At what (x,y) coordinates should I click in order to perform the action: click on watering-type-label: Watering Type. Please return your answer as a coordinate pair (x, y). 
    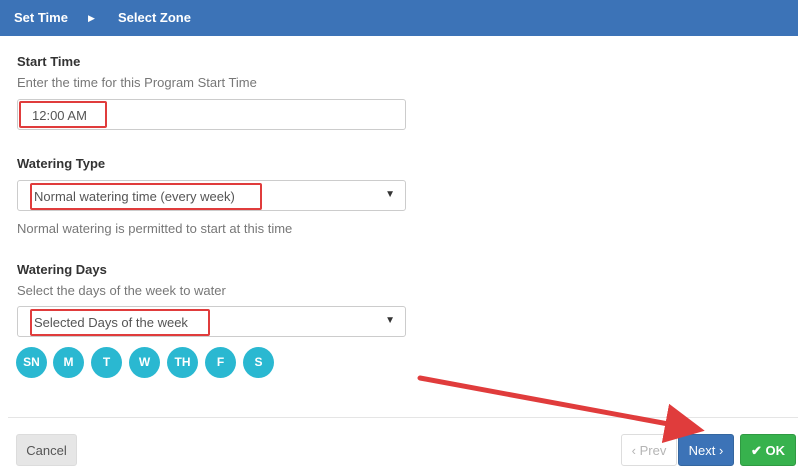
    Looking at the image, I should click on (61, 163).